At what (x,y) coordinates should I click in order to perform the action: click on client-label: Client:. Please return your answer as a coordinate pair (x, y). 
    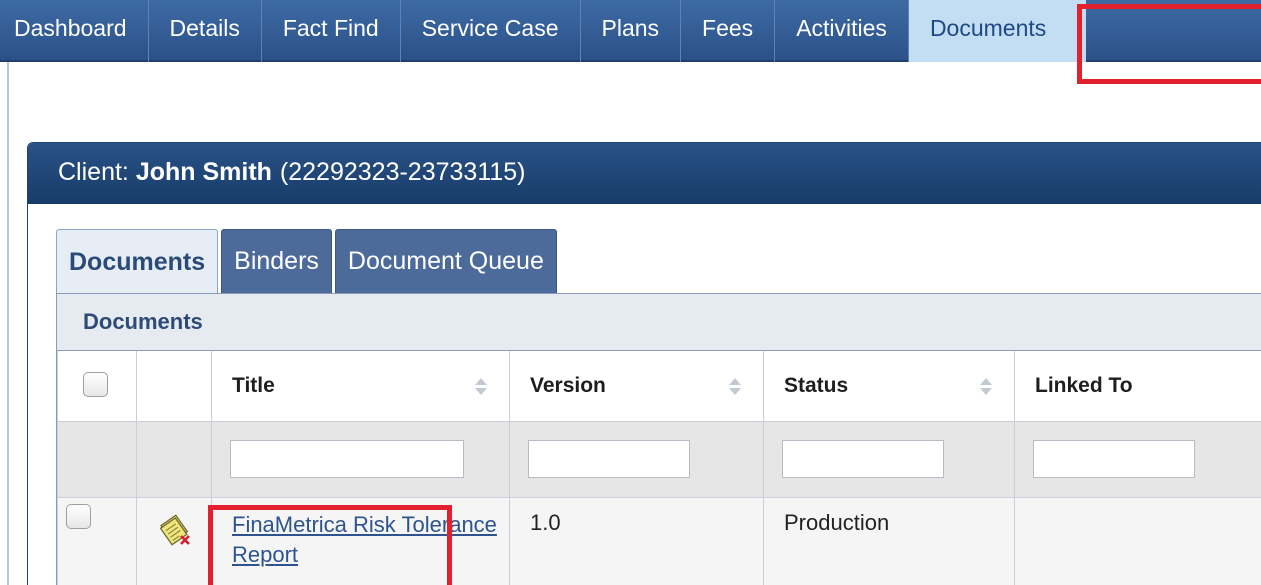
    Looking at the image, I should click on (97, 172).